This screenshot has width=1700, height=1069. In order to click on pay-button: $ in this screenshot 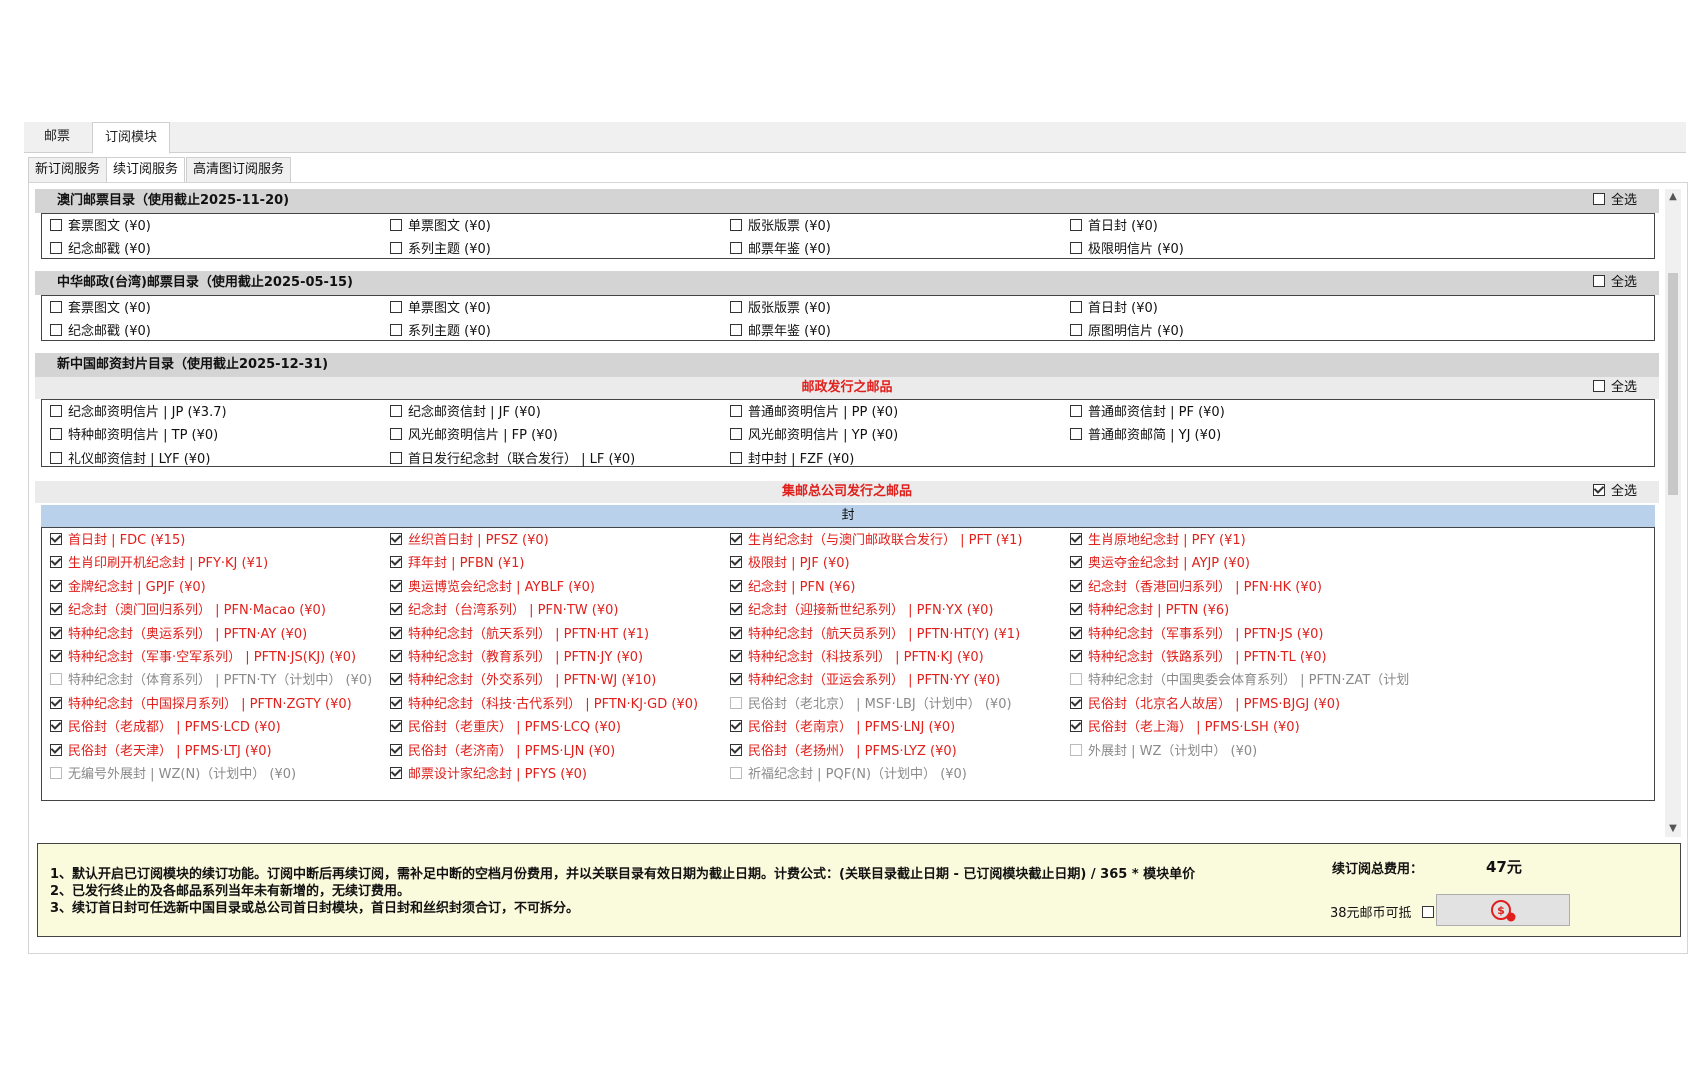, I will do `click(1503, 910)`.